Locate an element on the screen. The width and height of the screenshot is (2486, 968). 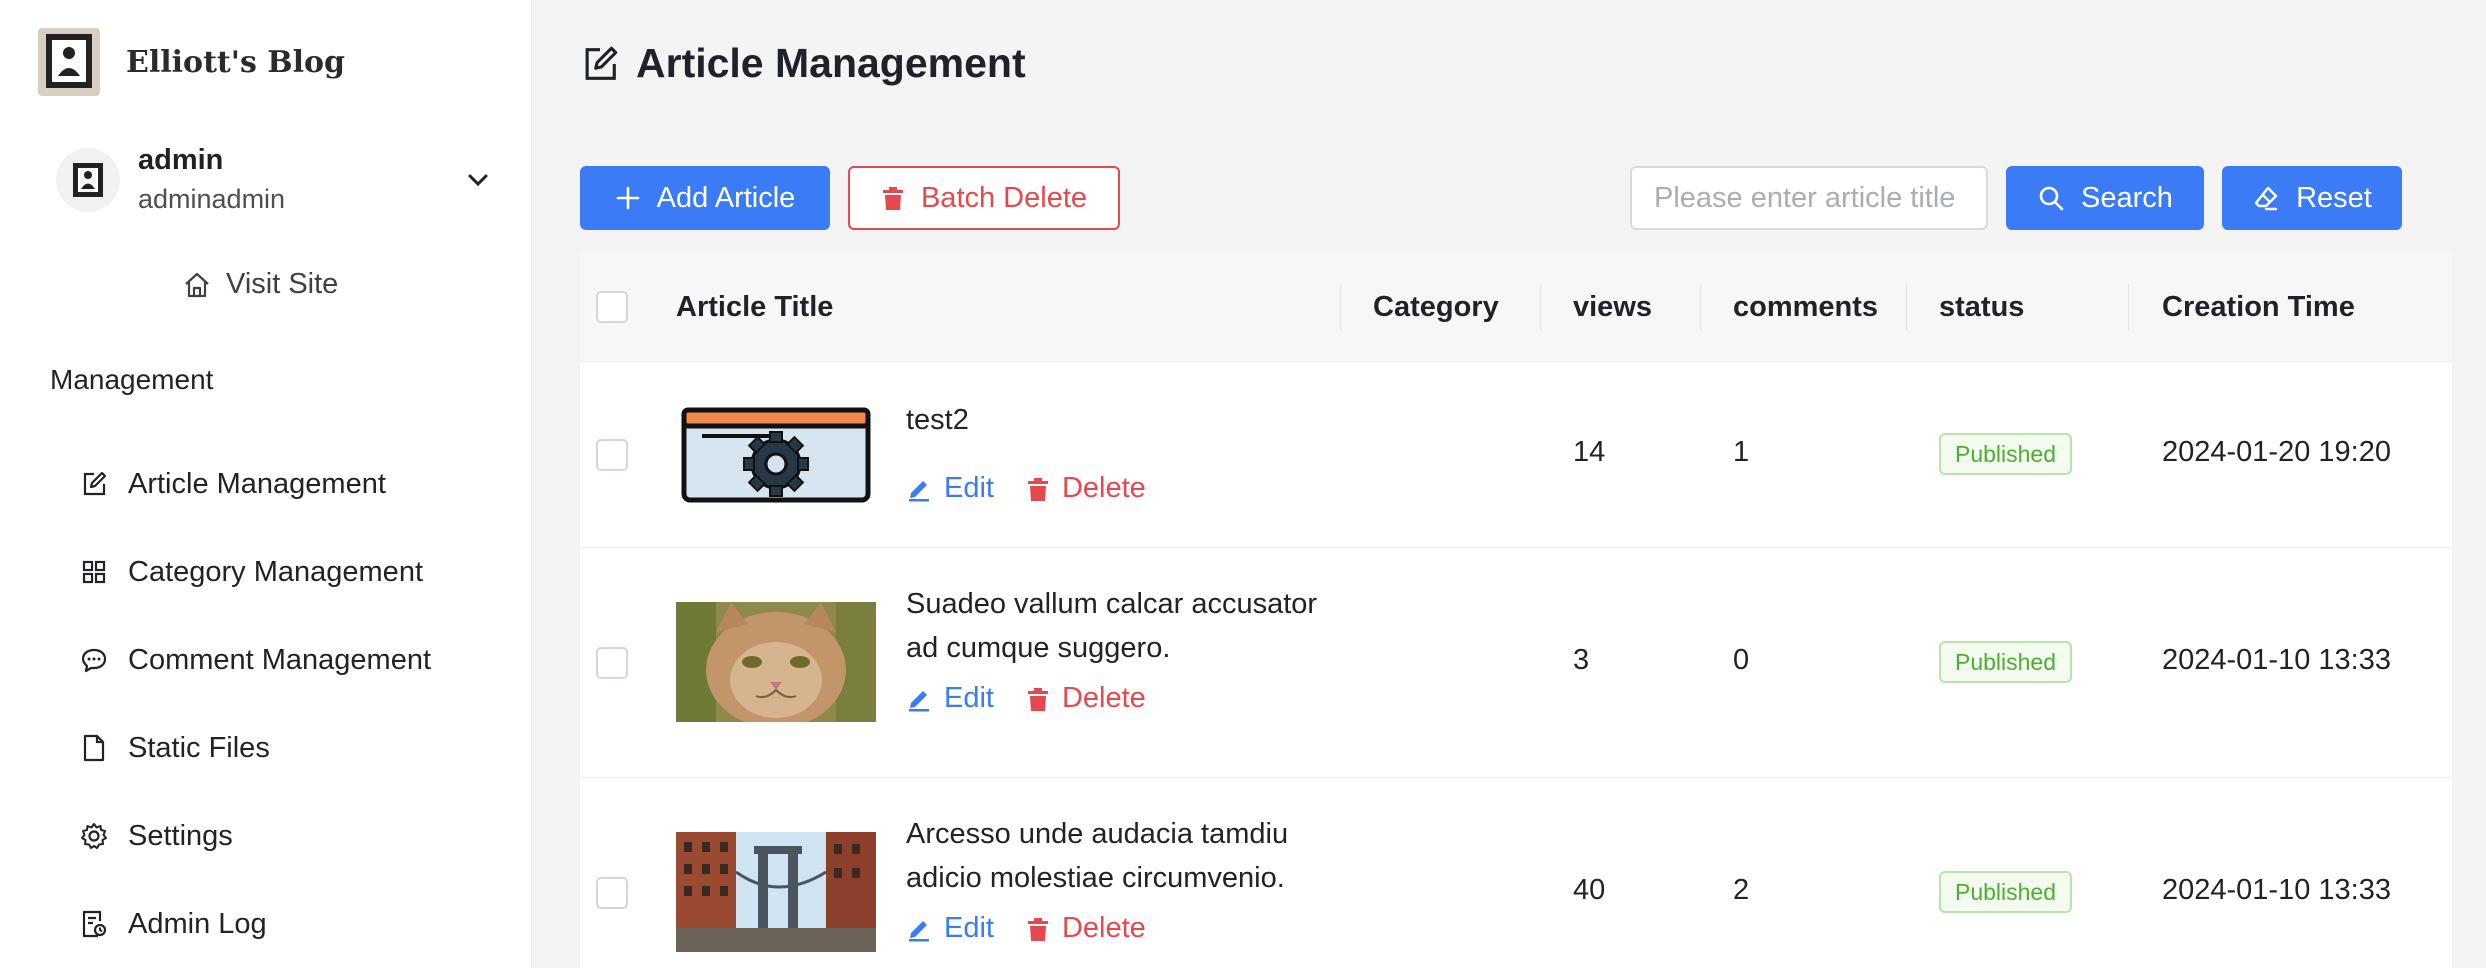
reset-label: Reset is located at coordinates (2334, 197).